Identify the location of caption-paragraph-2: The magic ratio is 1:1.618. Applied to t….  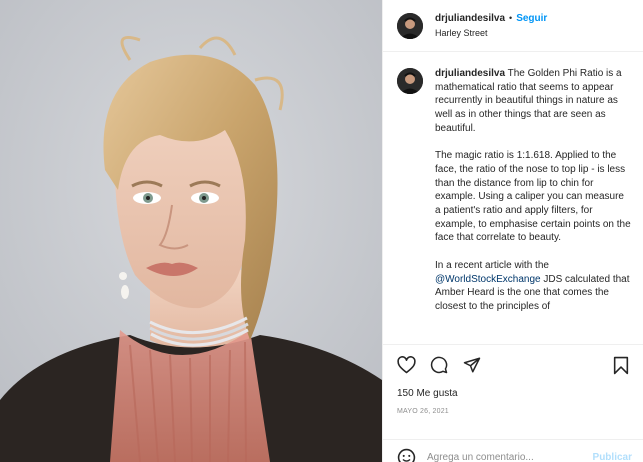
(533, 197).